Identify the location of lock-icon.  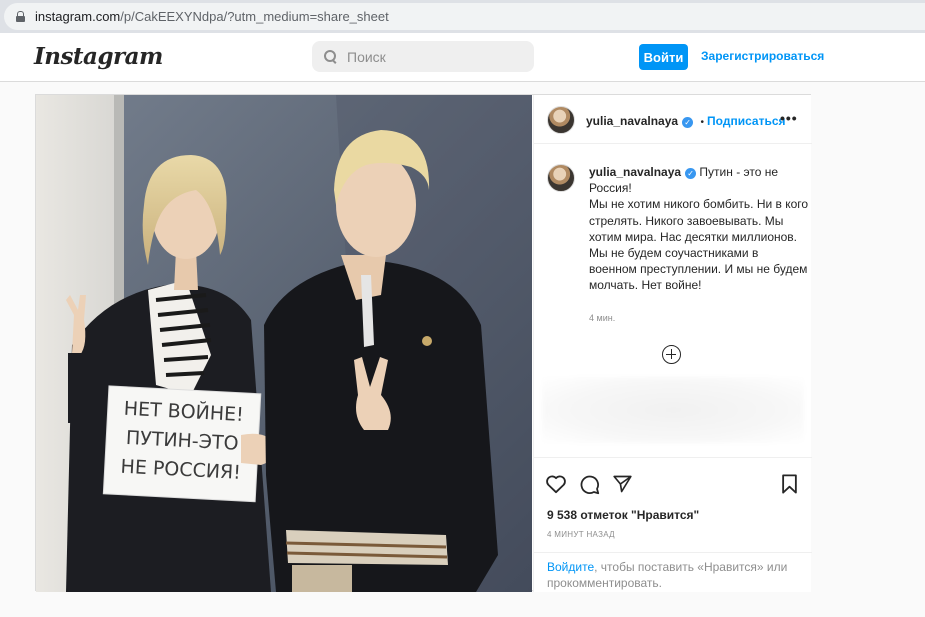
(20, 16).